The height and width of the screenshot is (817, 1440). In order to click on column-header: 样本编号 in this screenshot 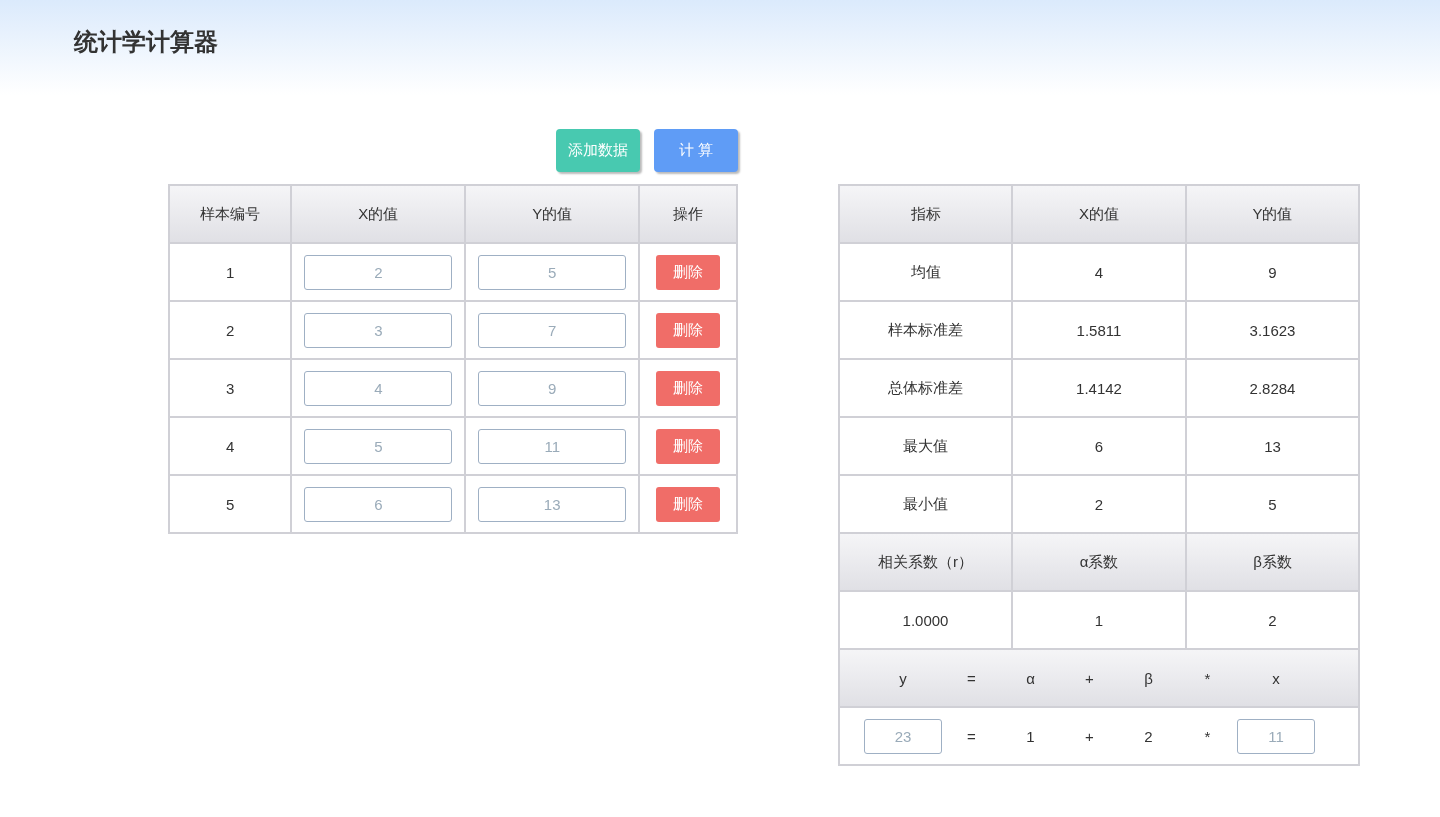, I will do `click(230, 214)`.